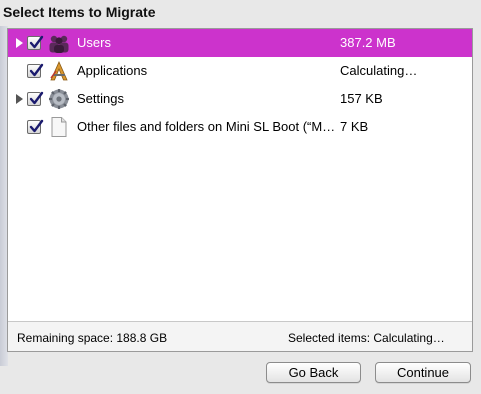 This screenshot has height=394, width=481. Describe the element at coordinates (79, 12) in the screenshot. I see `page-title: Select Items to Migrate` at that location.